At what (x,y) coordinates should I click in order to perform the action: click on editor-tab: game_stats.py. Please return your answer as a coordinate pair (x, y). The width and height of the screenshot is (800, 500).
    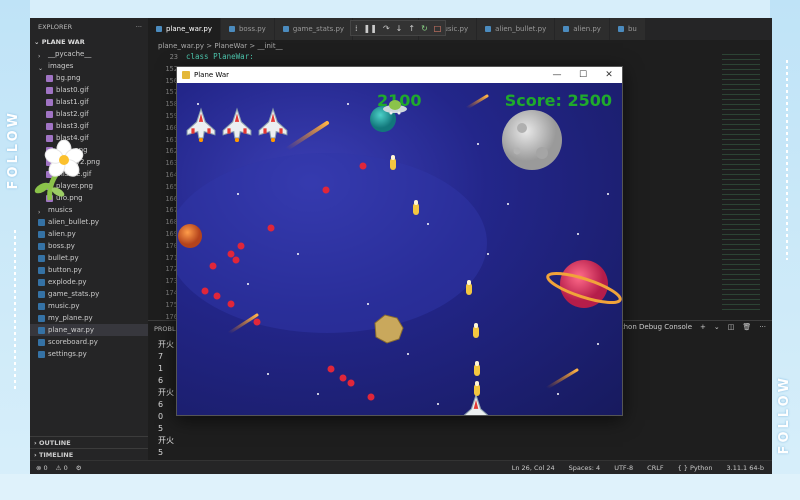
    Looking at the image, I should click on (314, 29).